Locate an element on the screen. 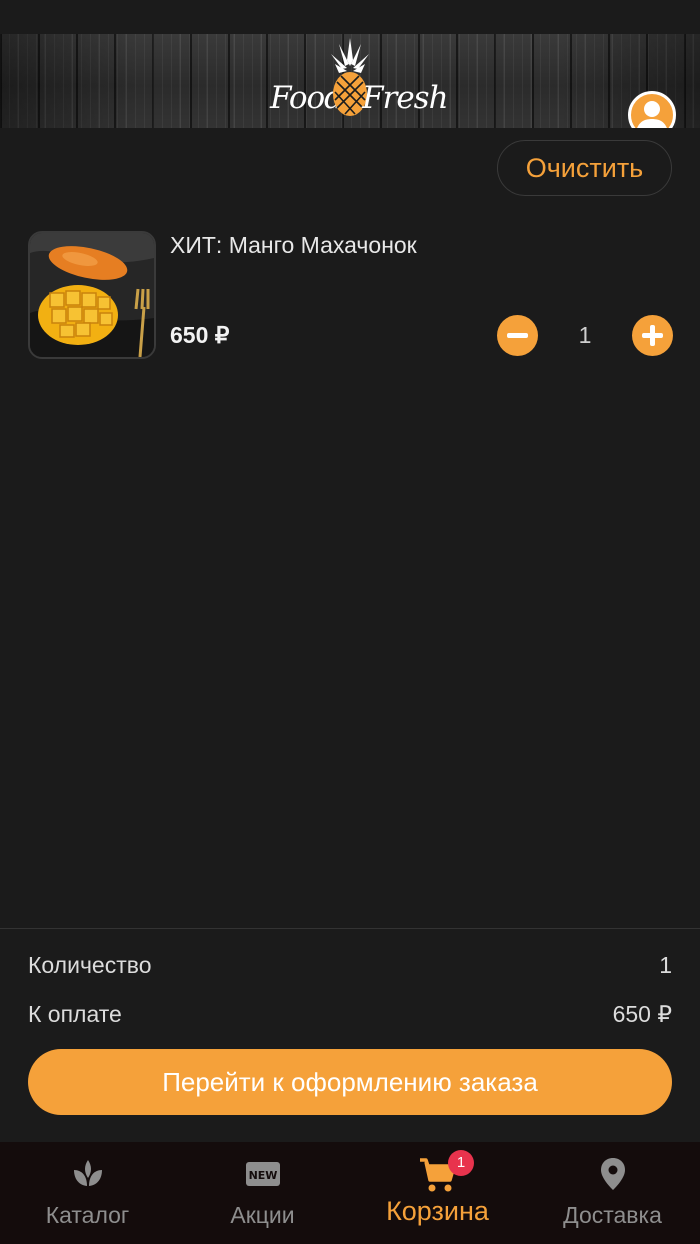 The height and width of the screenshot is (1244, 700). increase-quantity-button is located at coordinates (652, 335).